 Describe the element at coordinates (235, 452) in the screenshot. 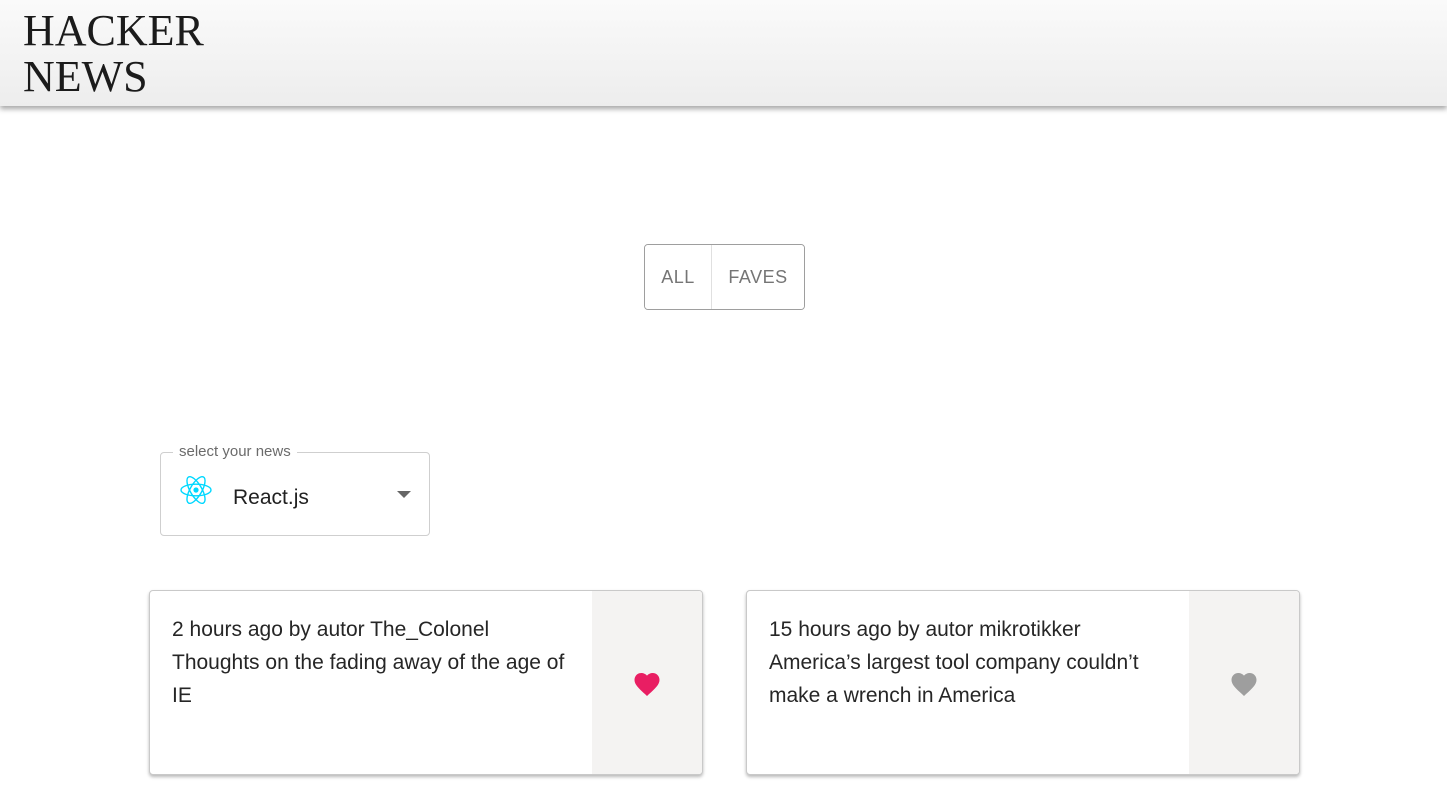

I see `news-select-label: select your news` at that location.